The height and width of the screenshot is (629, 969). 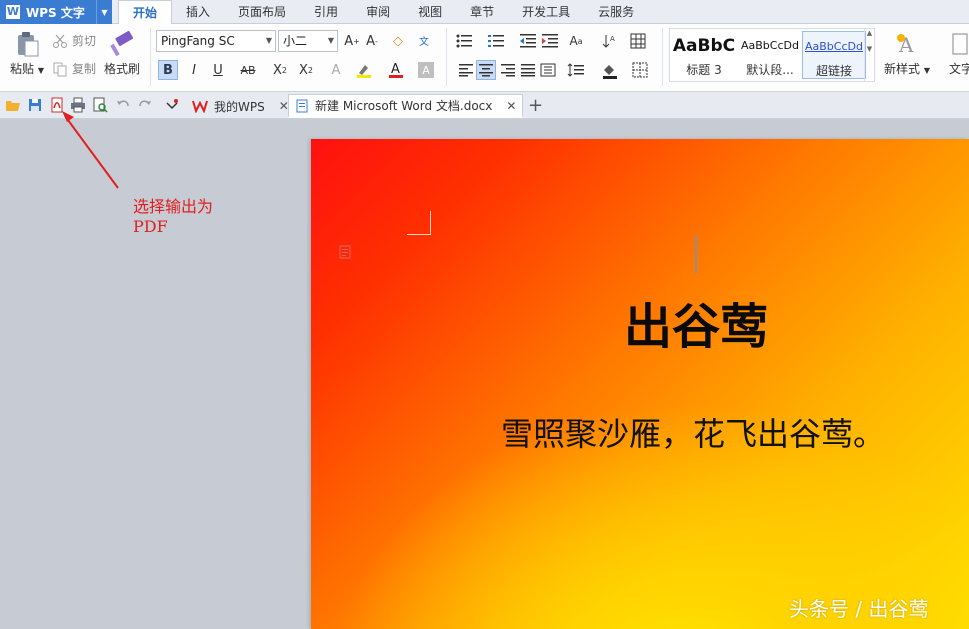 What do you see at coordinates (638, 41) in the screenshot?
I see `table-icon` at bounding box center [638, 41].